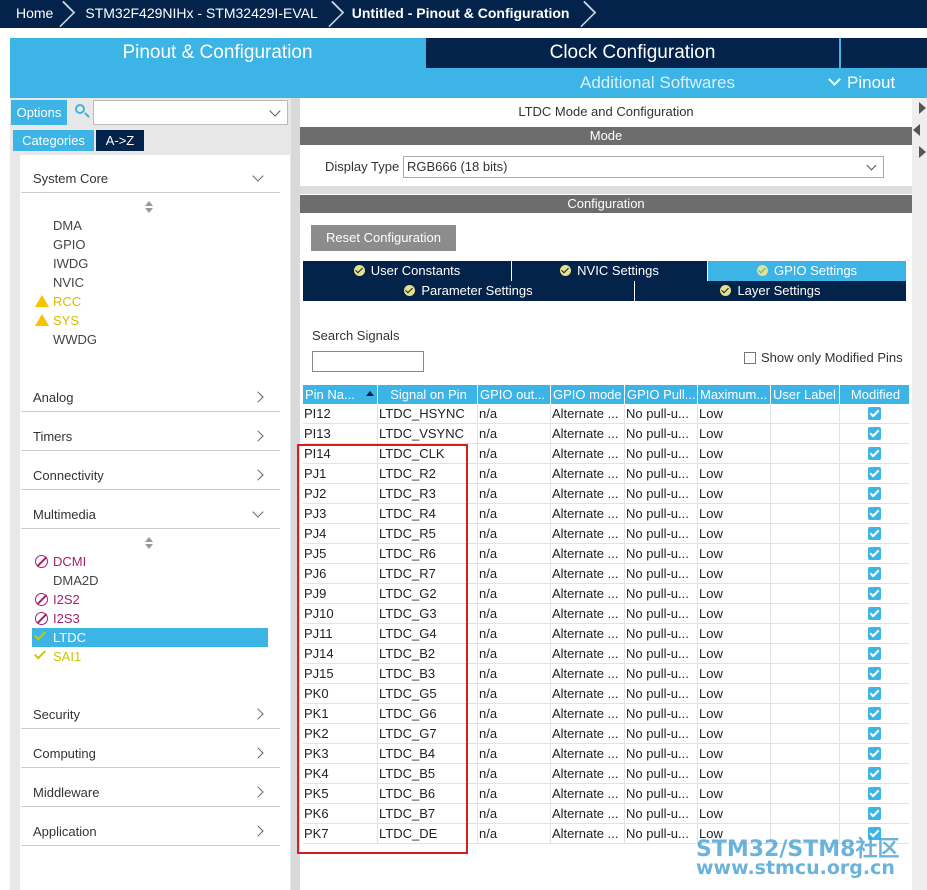 The height and width of the screenshot is (890, 927). Describe the element at coordinates (150, 478) in the screenshot. I see `category-connectivity: Connectivity` at that location.